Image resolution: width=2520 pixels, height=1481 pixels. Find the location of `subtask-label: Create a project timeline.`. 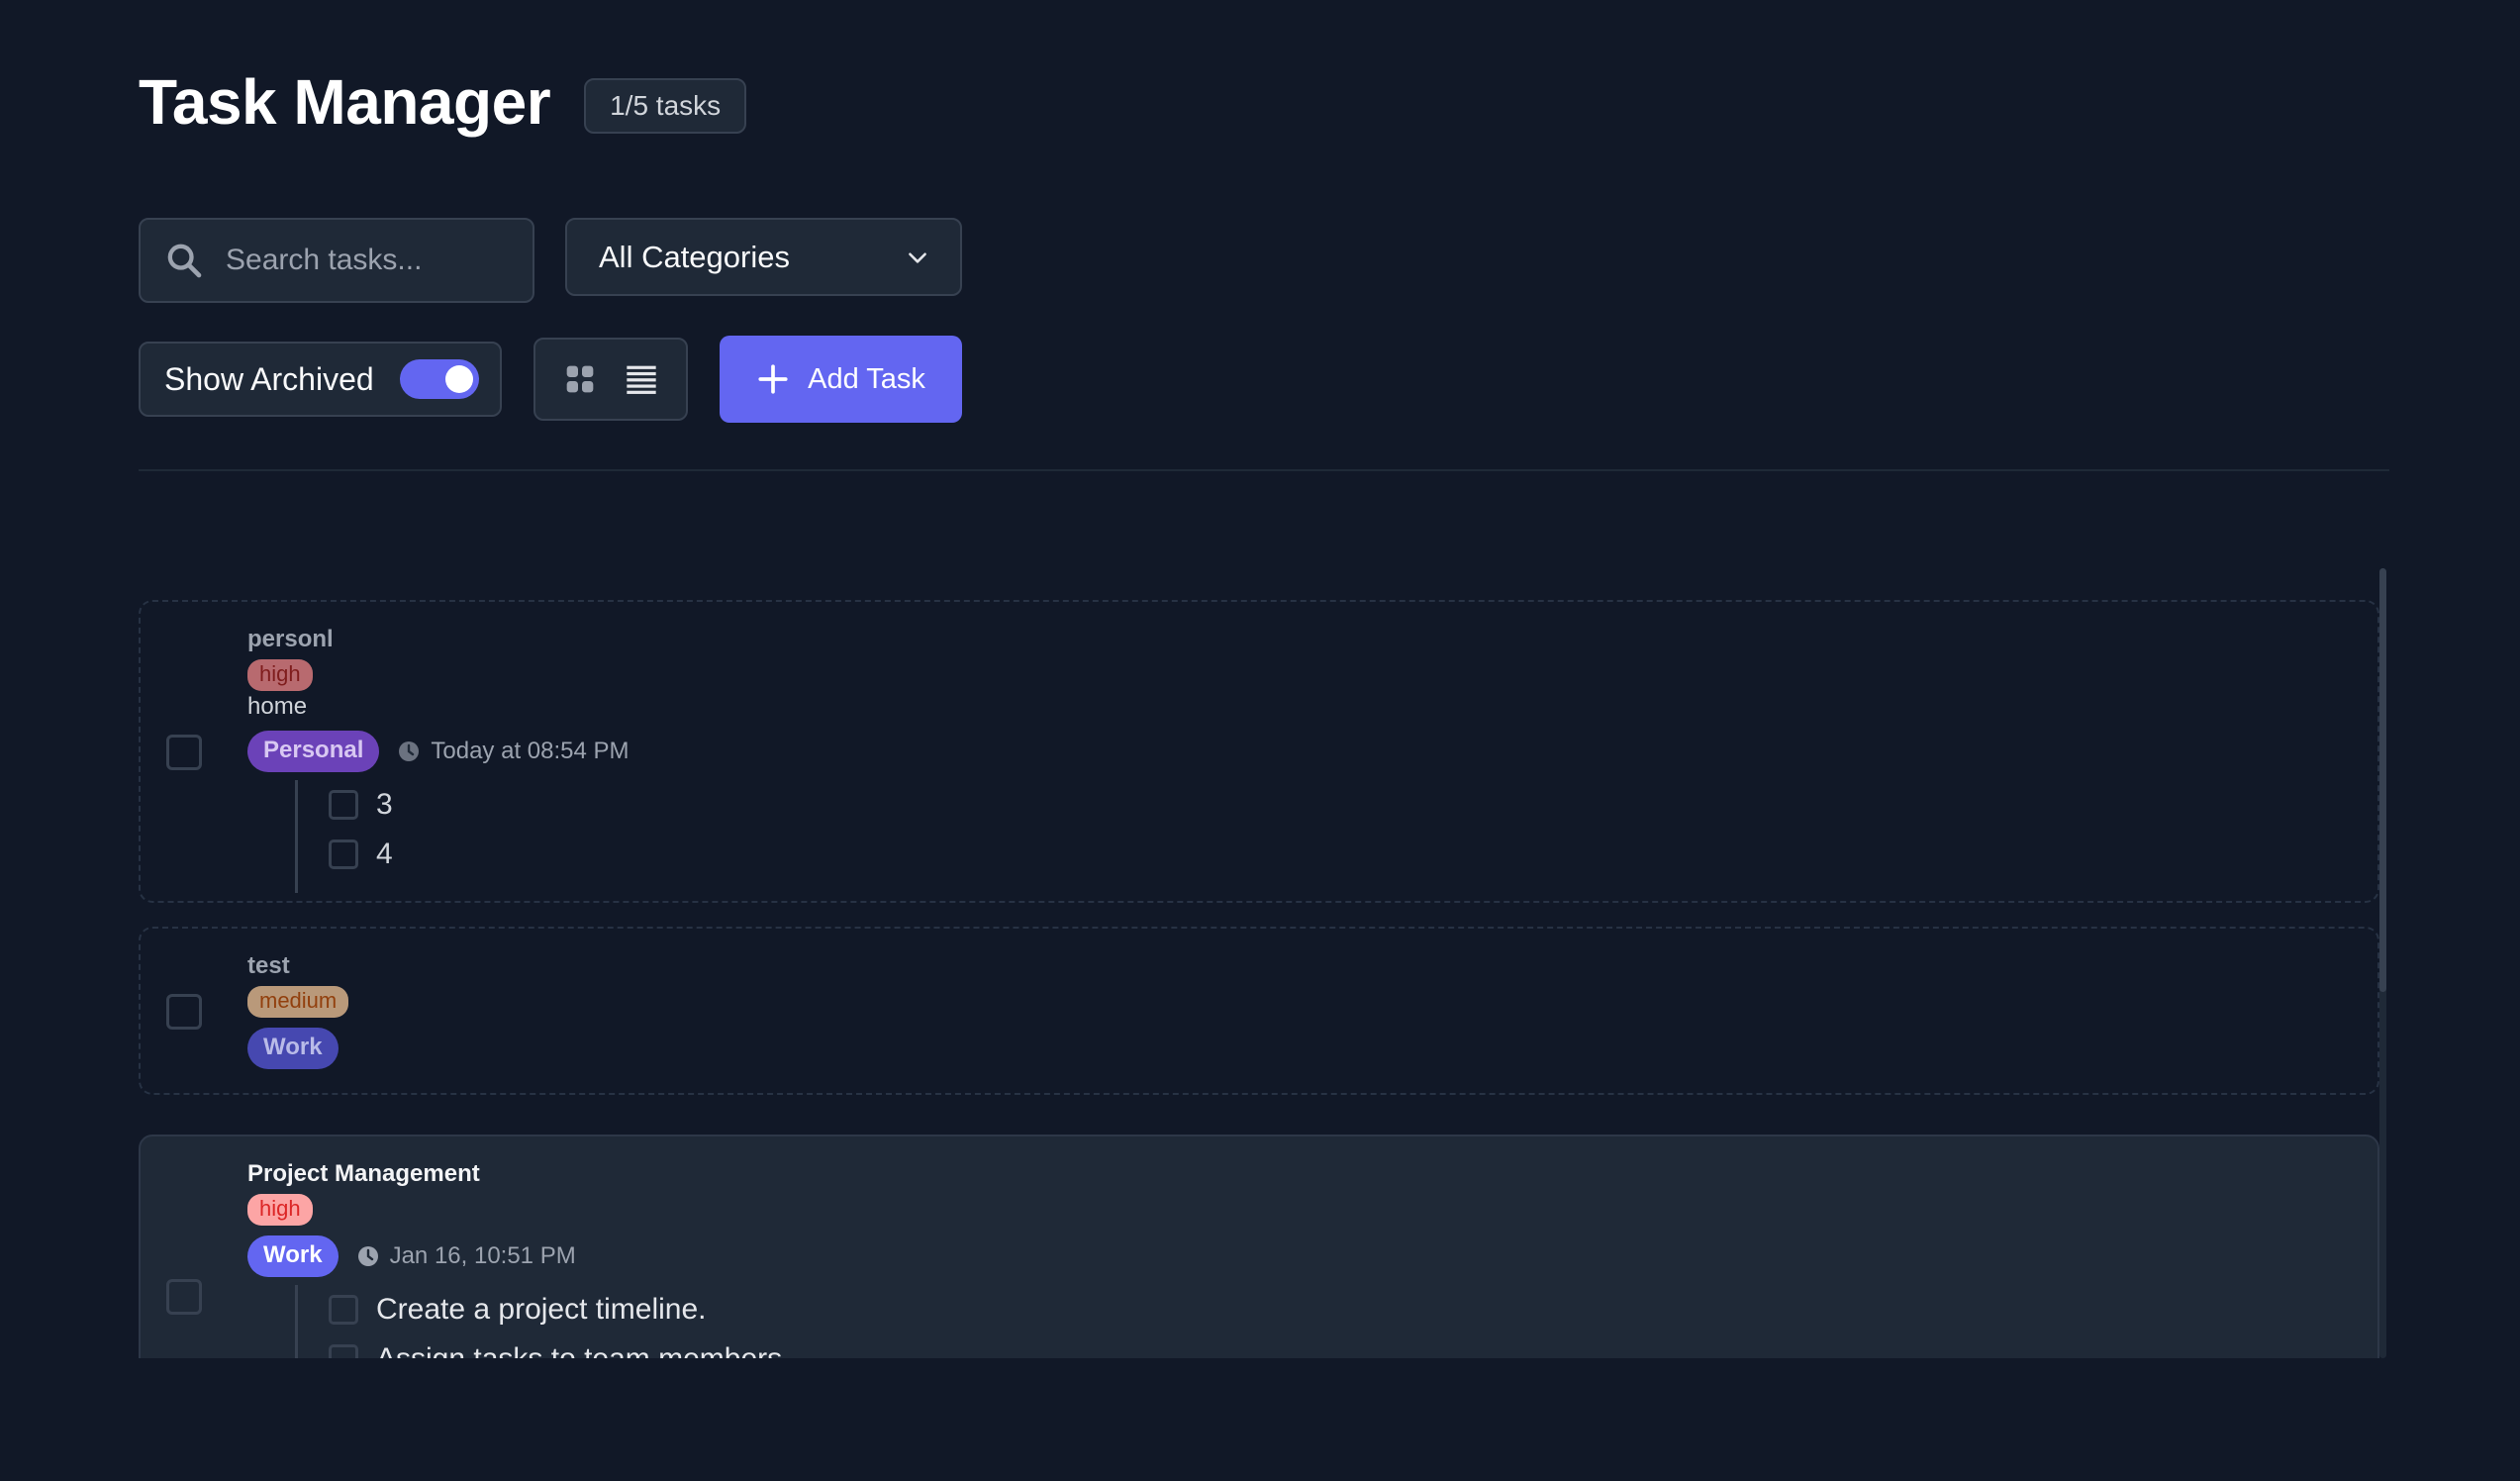

subtask-label: Create a project timeline. is located at coordinates (541, 1309).